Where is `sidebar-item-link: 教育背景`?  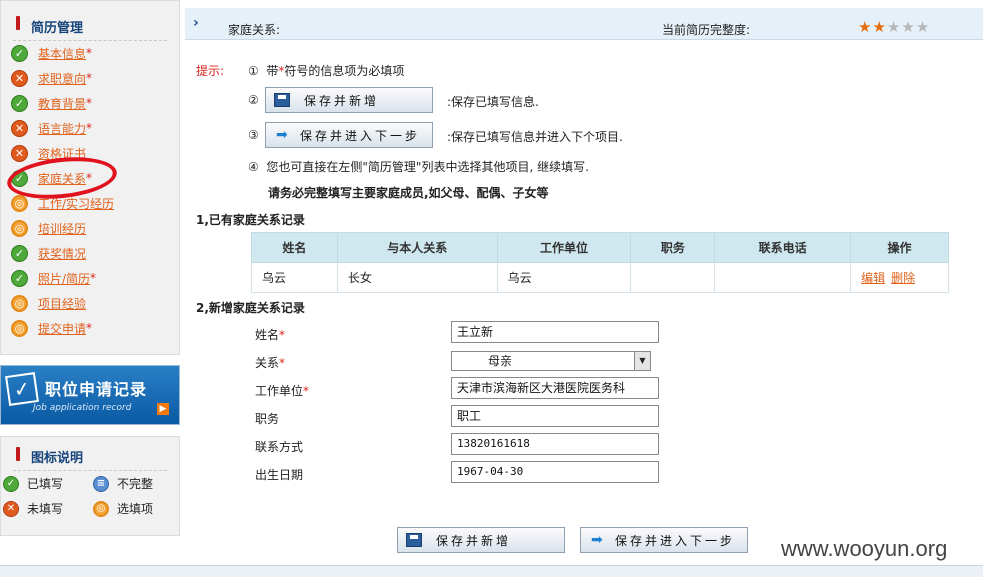
sidebar-item-link: 教育背景 is located at coordinates (62, 103).